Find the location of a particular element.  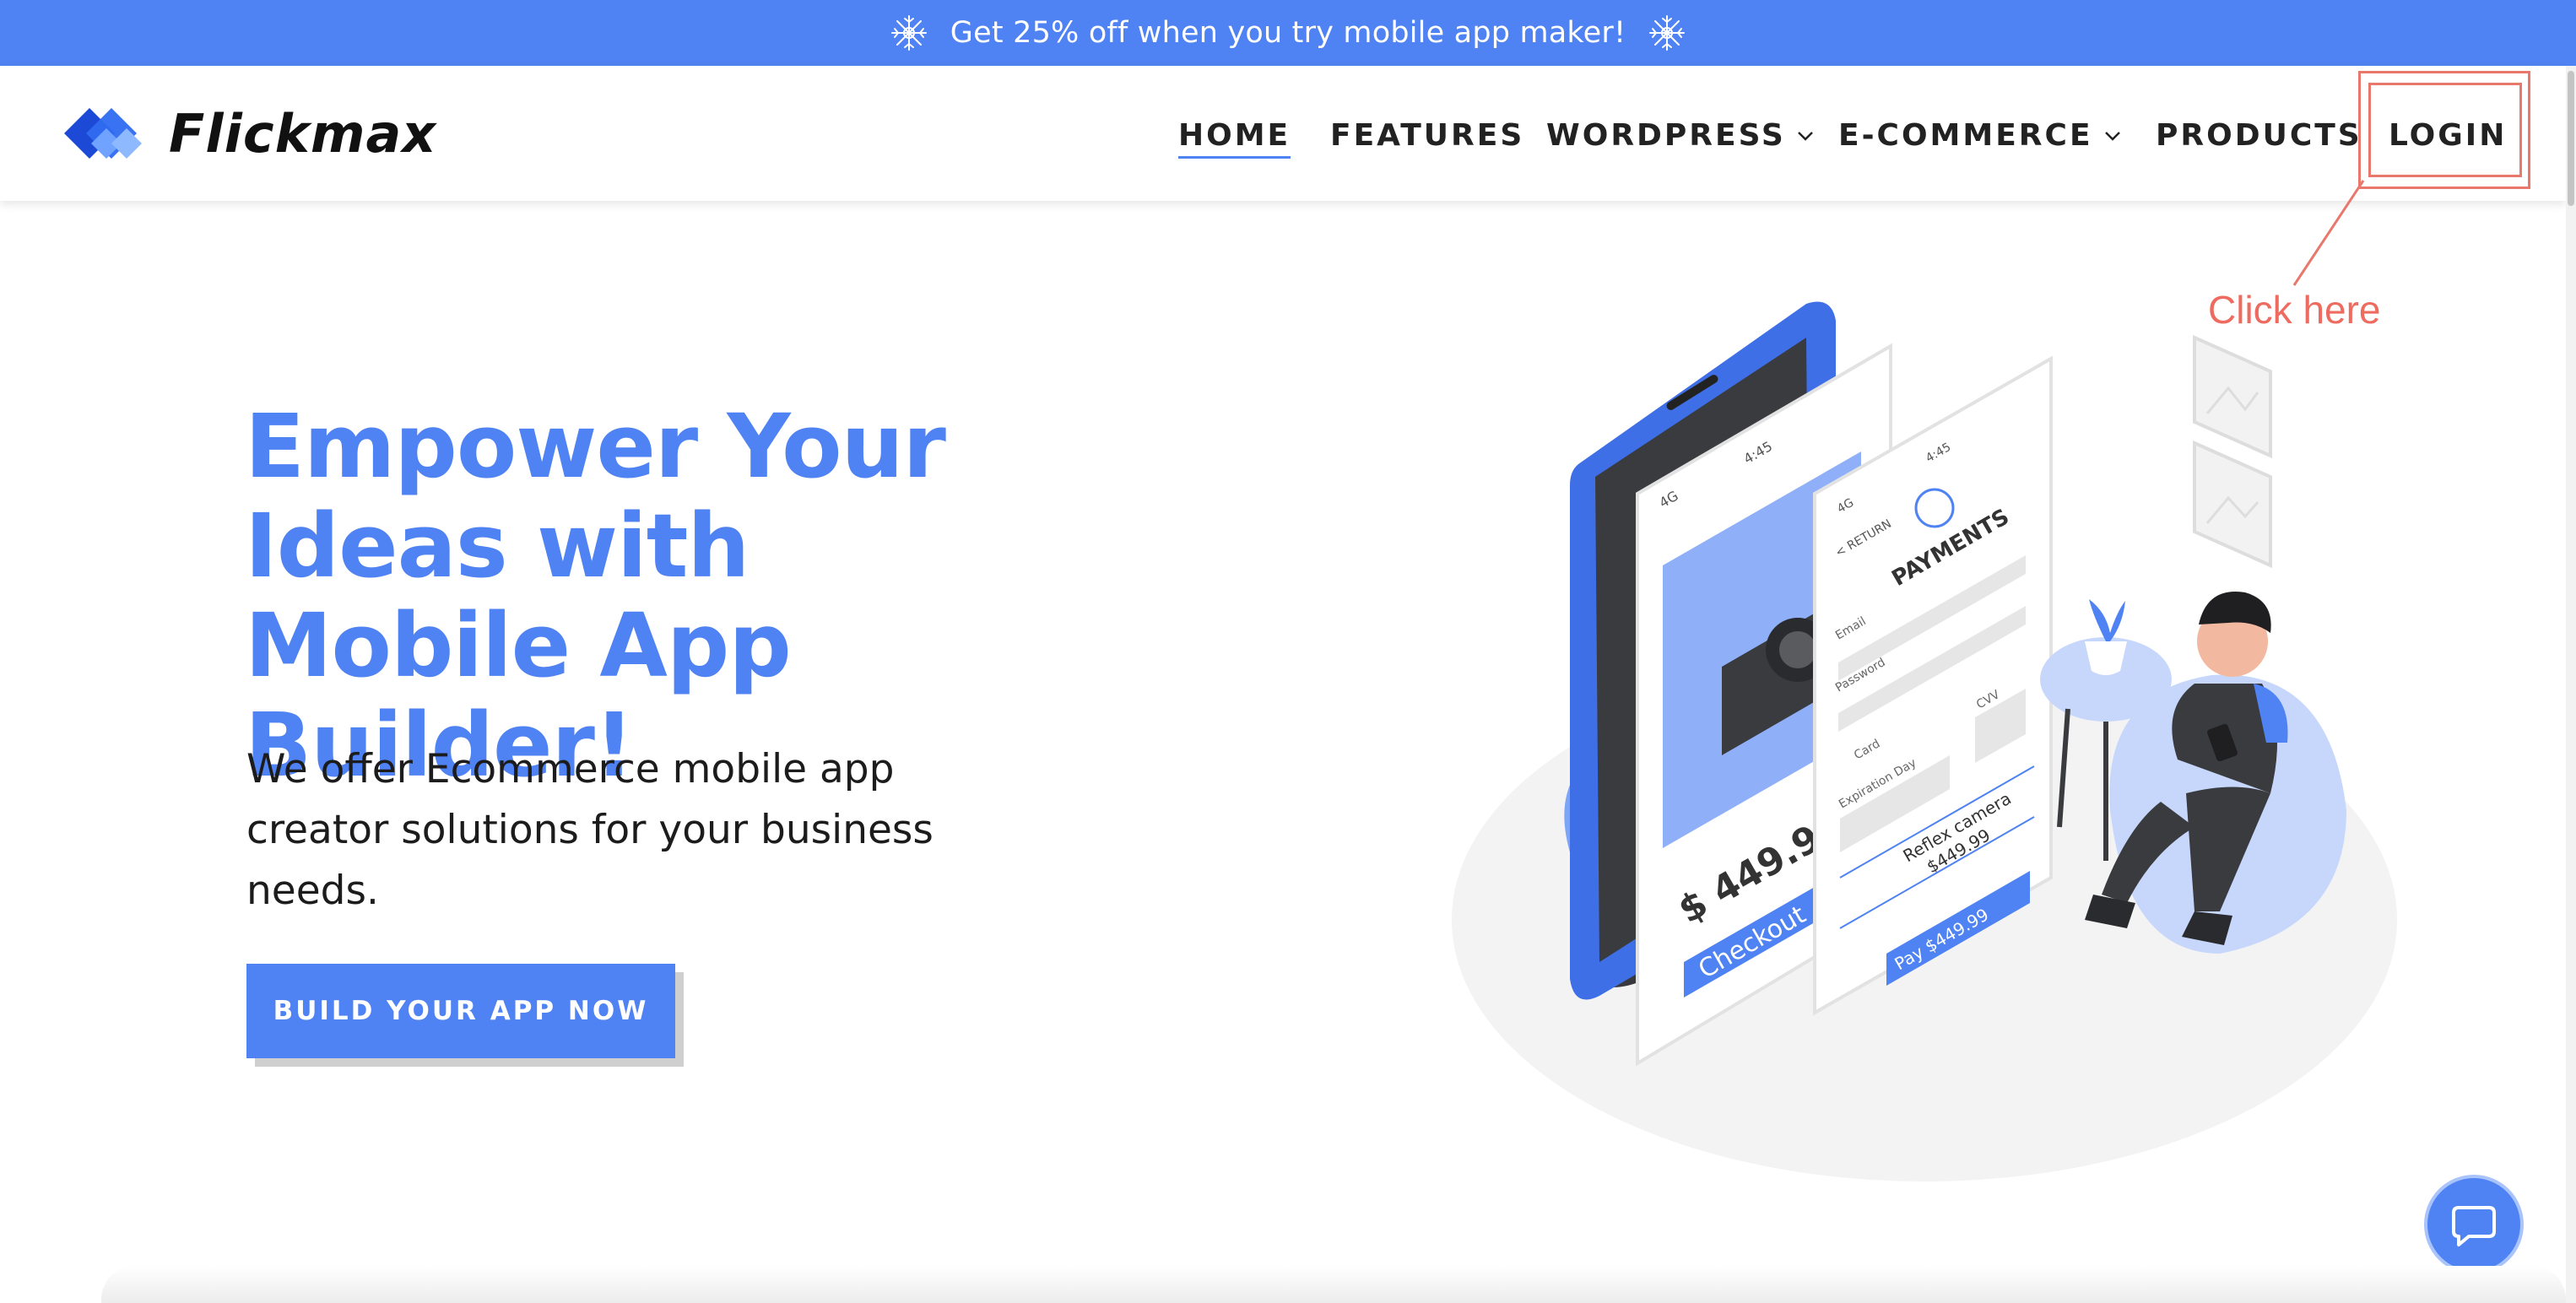

build-app-button: BUILD YOUR APP NOW is located at coordinates (460, 1011).